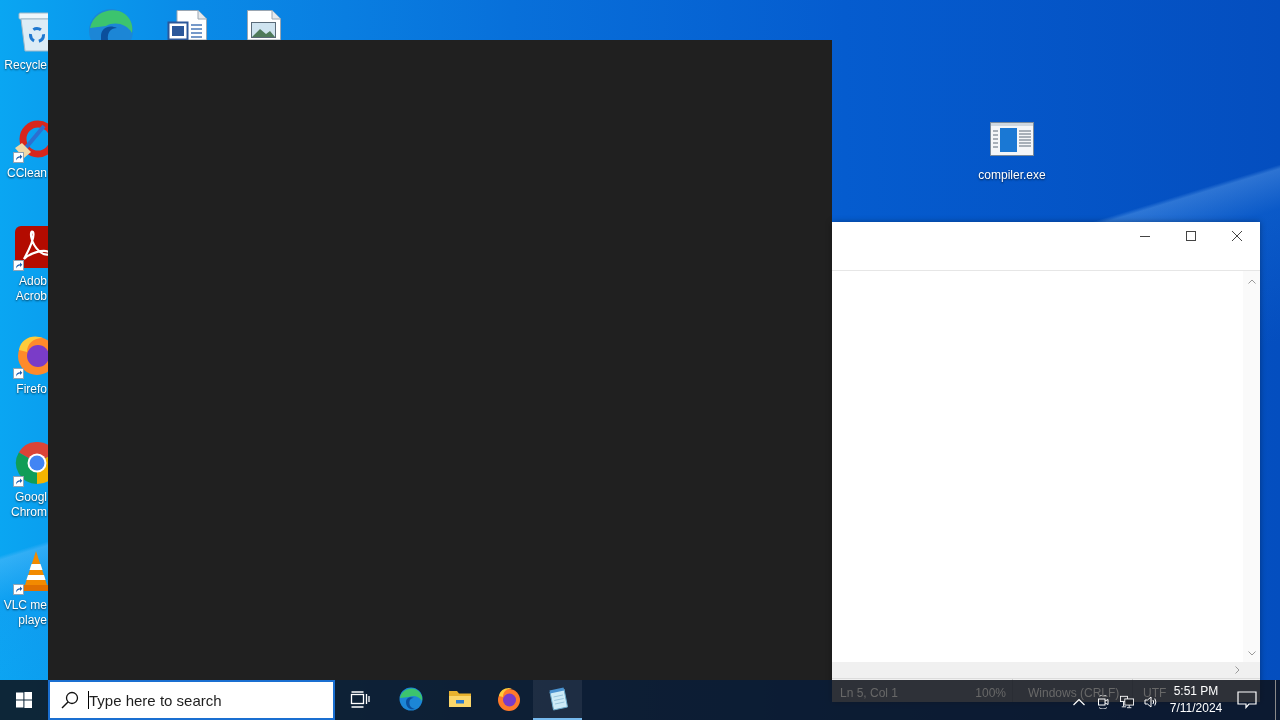 The image size is (1280, 720). I want to click on taskbar-app-button, so click(557, 700).